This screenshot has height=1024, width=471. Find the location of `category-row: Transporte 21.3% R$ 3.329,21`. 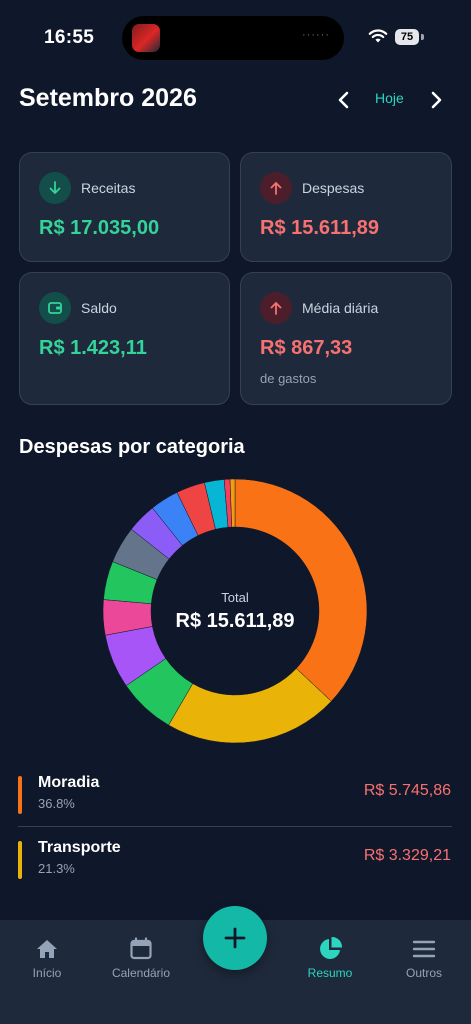

category-row: Transporte 21.3% R$ 3.329,21 is located at coordinates (235, 863).